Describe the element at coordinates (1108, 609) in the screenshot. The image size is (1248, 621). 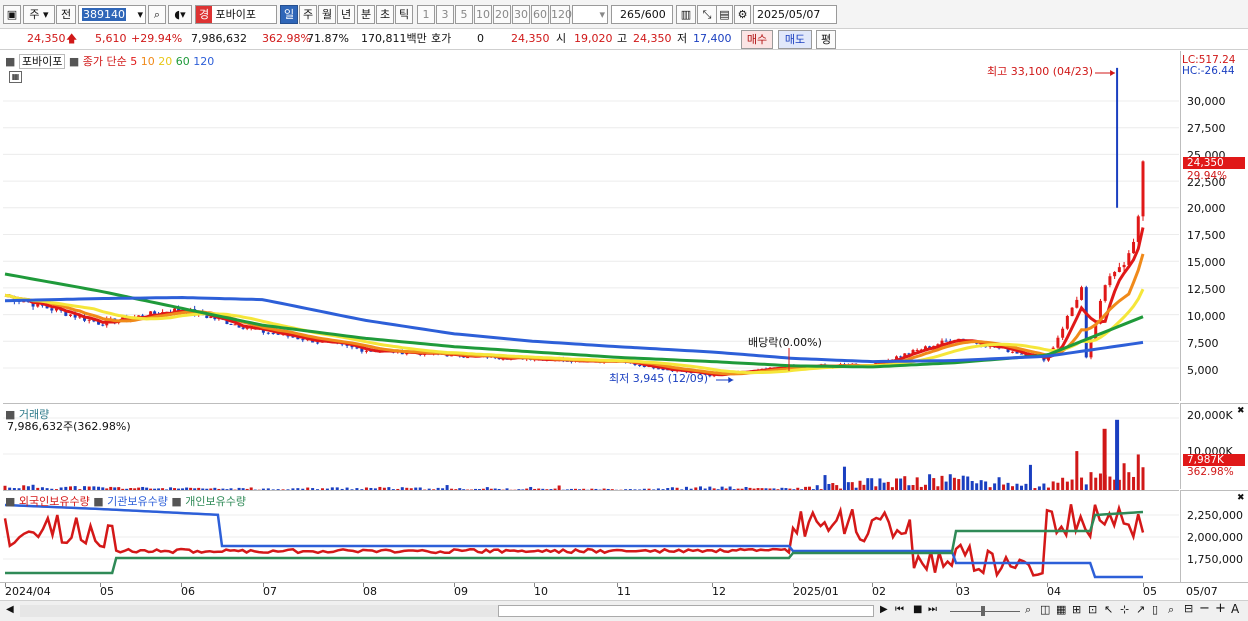
I see `cursor-icon: ↖` at that location.